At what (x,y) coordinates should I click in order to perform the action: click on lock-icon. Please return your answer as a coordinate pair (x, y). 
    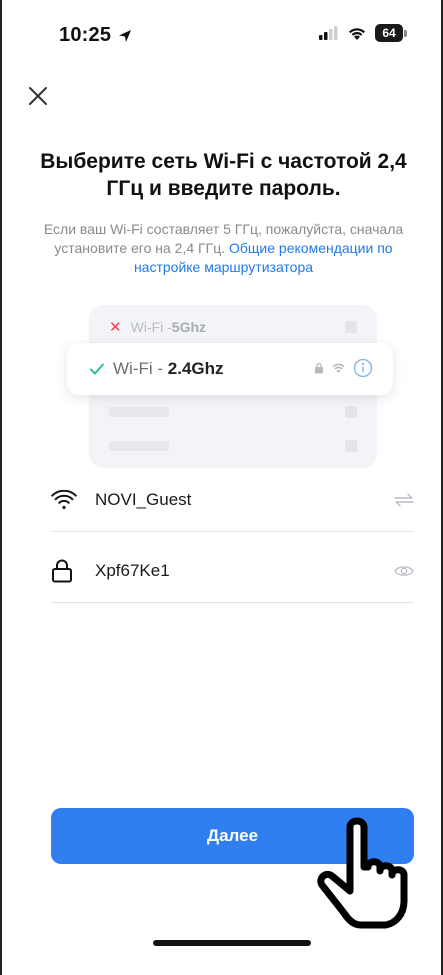
    Looking at the image, I should click on (66, 571).